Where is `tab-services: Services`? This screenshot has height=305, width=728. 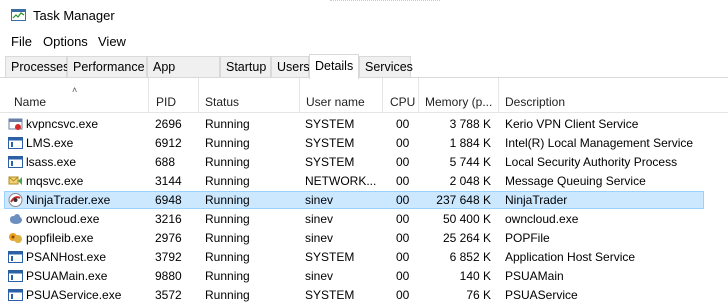
tab-services: Services is located at coordinates (386, 66).